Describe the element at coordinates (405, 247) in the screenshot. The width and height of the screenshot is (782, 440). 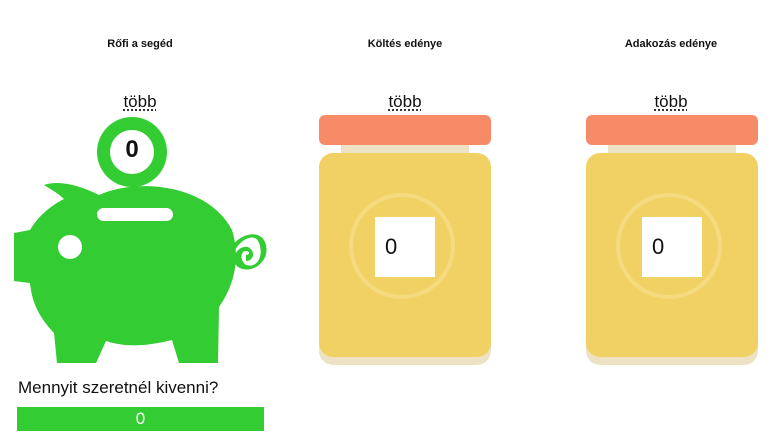
I see `spend-amount-input` at that location.